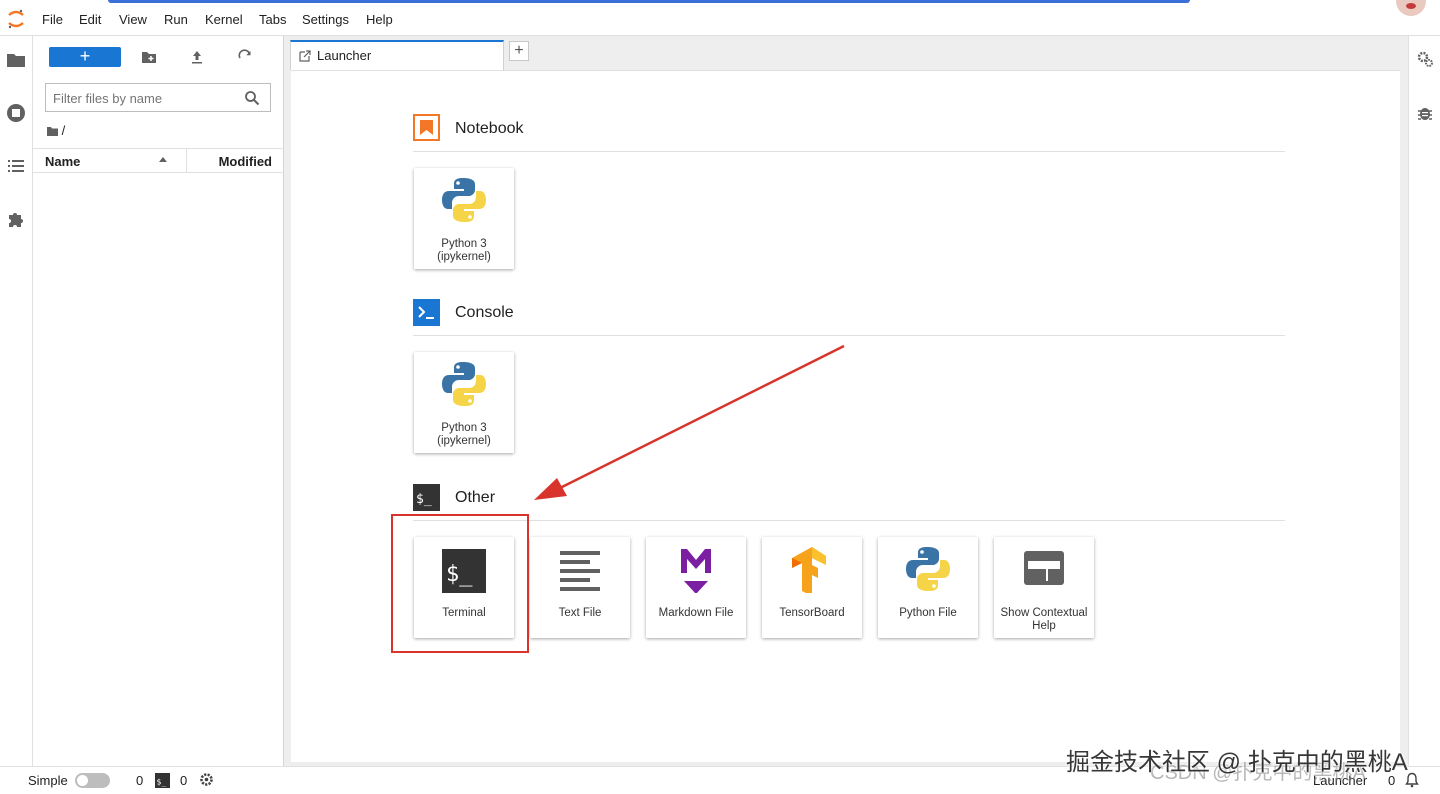 Image resolution: width=1440 pixels, height=794 pixels. What do you see at coordinates (809, 570) in the screenshot?
I see `tensorboard-icon` at bounding box center [809, 570].